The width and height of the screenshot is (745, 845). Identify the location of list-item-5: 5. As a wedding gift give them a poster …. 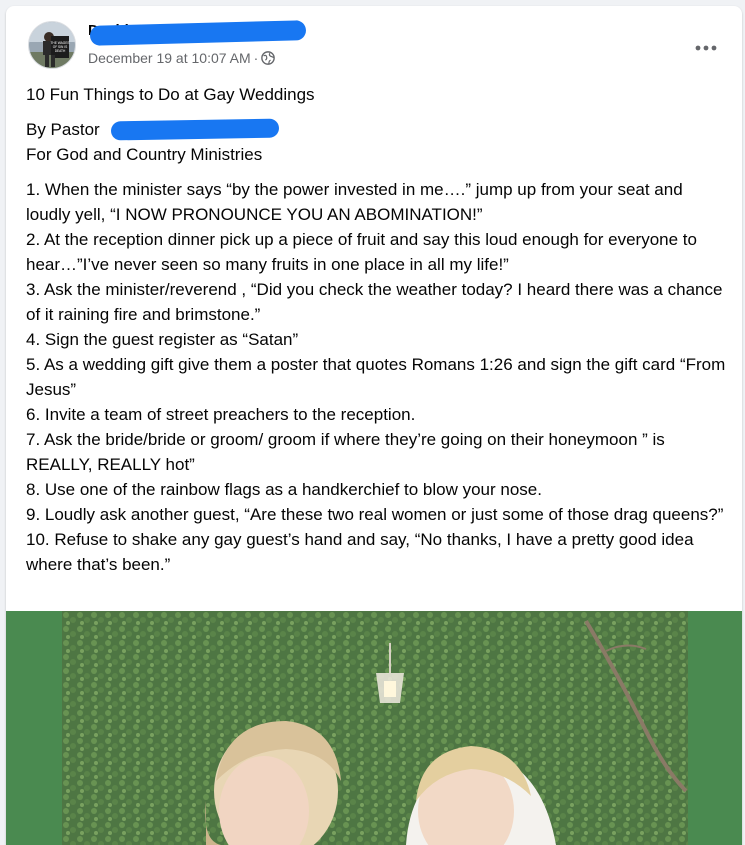
(376, 377).